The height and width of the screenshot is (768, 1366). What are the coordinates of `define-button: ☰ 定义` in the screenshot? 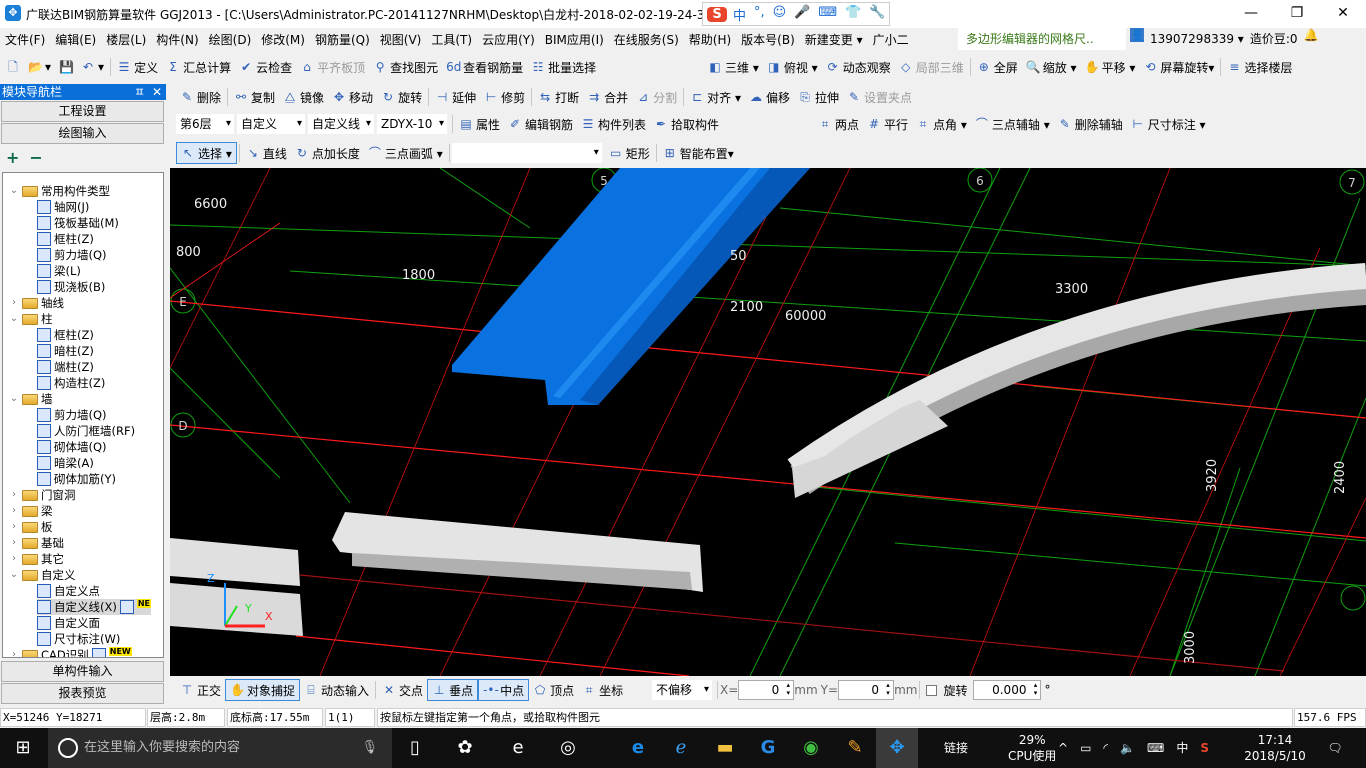 It's located at (137, 67).